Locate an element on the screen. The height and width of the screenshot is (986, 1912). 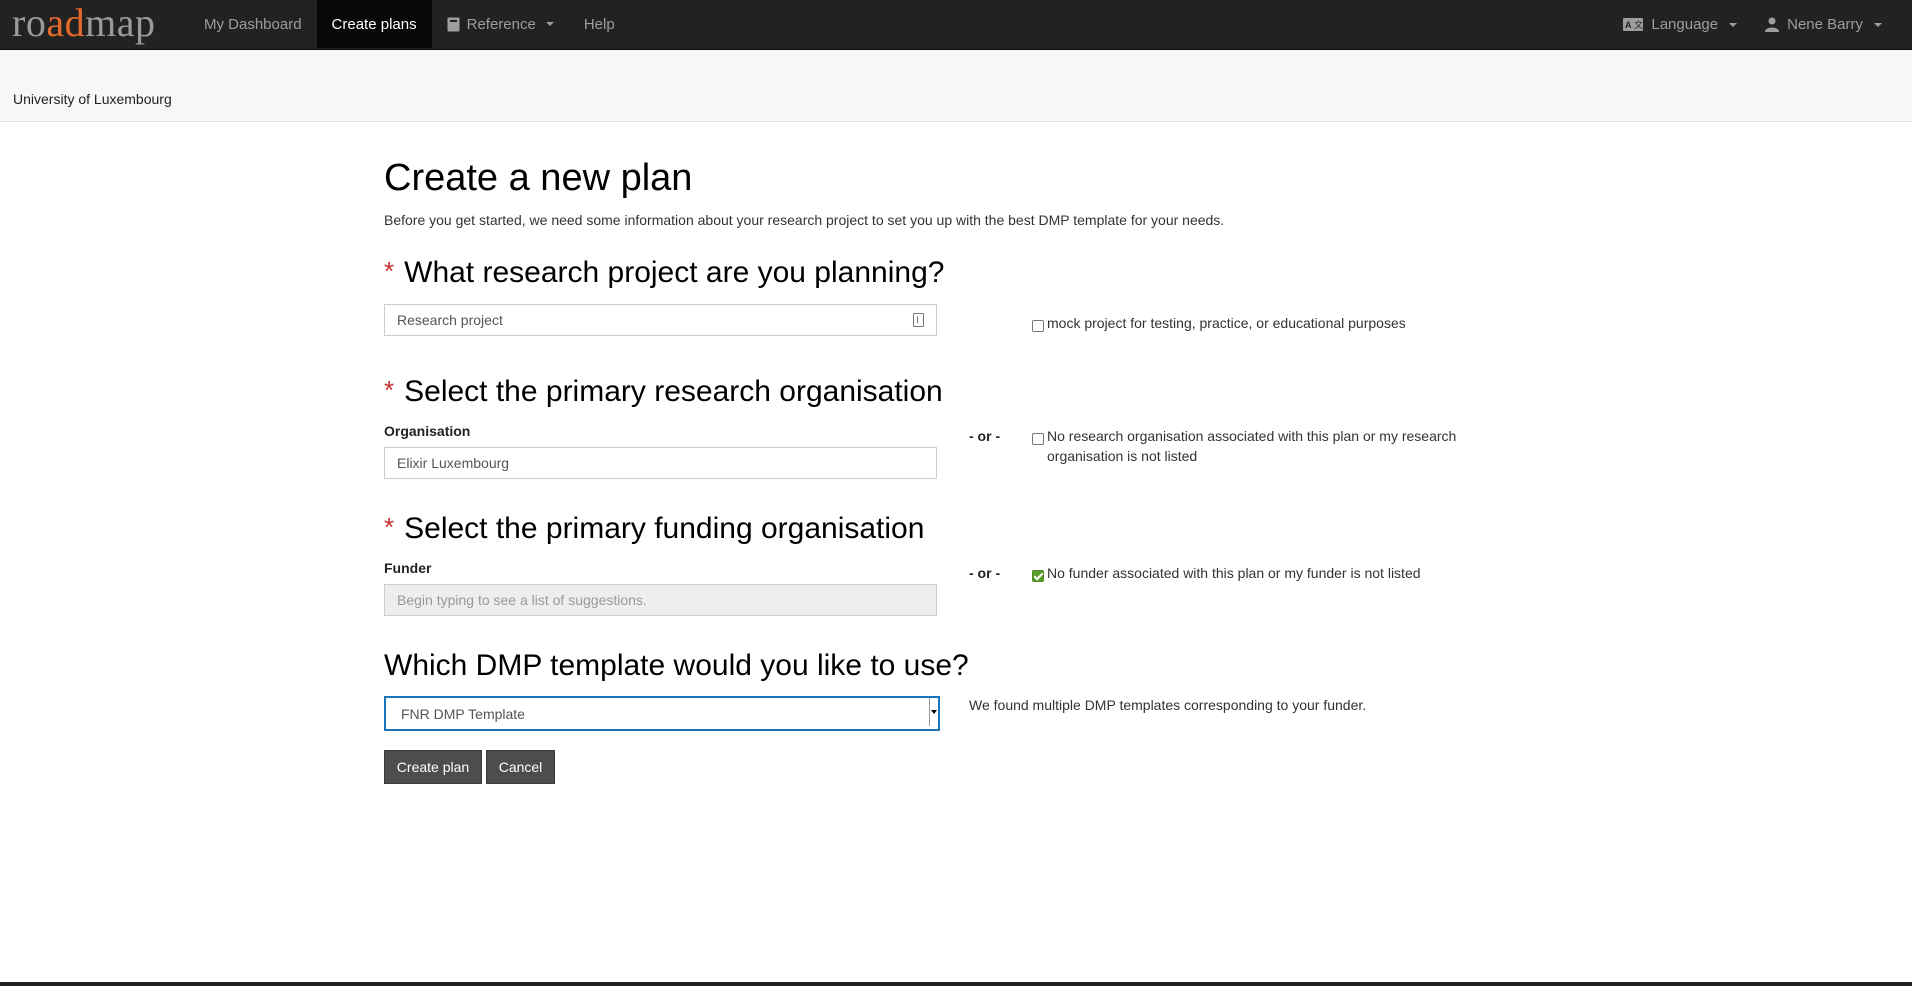
template-select: FNR DMP Template is located at coordinates (662, 713).